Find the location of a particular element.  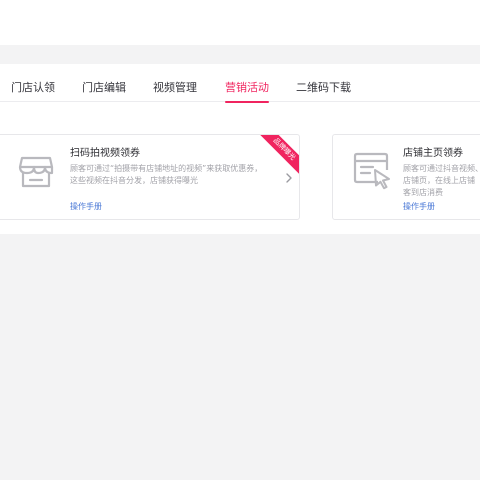

card-title: 扫码拍视频领券 is located at coordinates (105, 153).